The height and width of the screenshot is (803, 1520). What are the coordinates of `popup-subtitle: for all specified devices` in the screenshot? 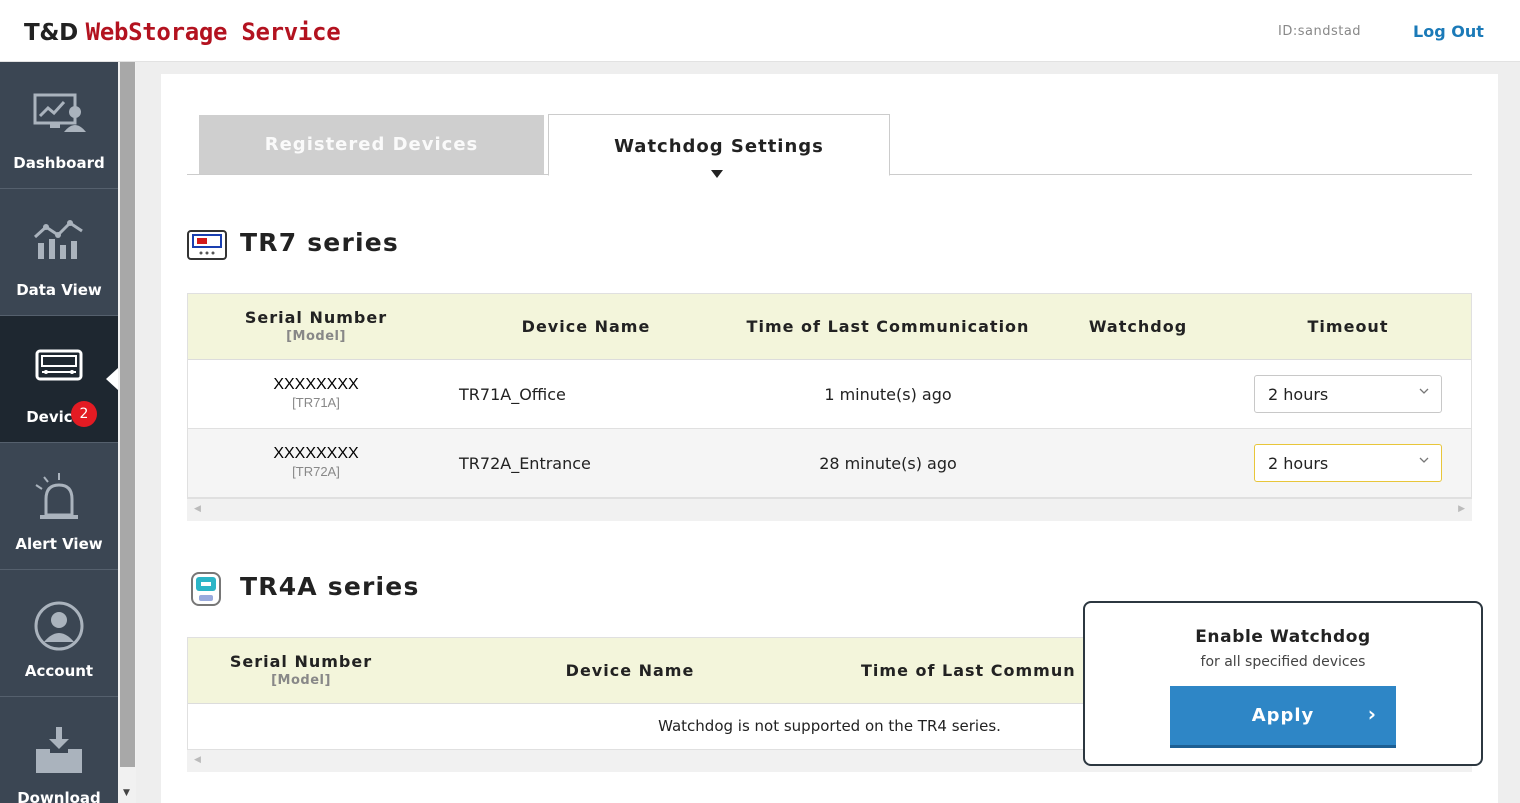 It's located at (1283, 662).